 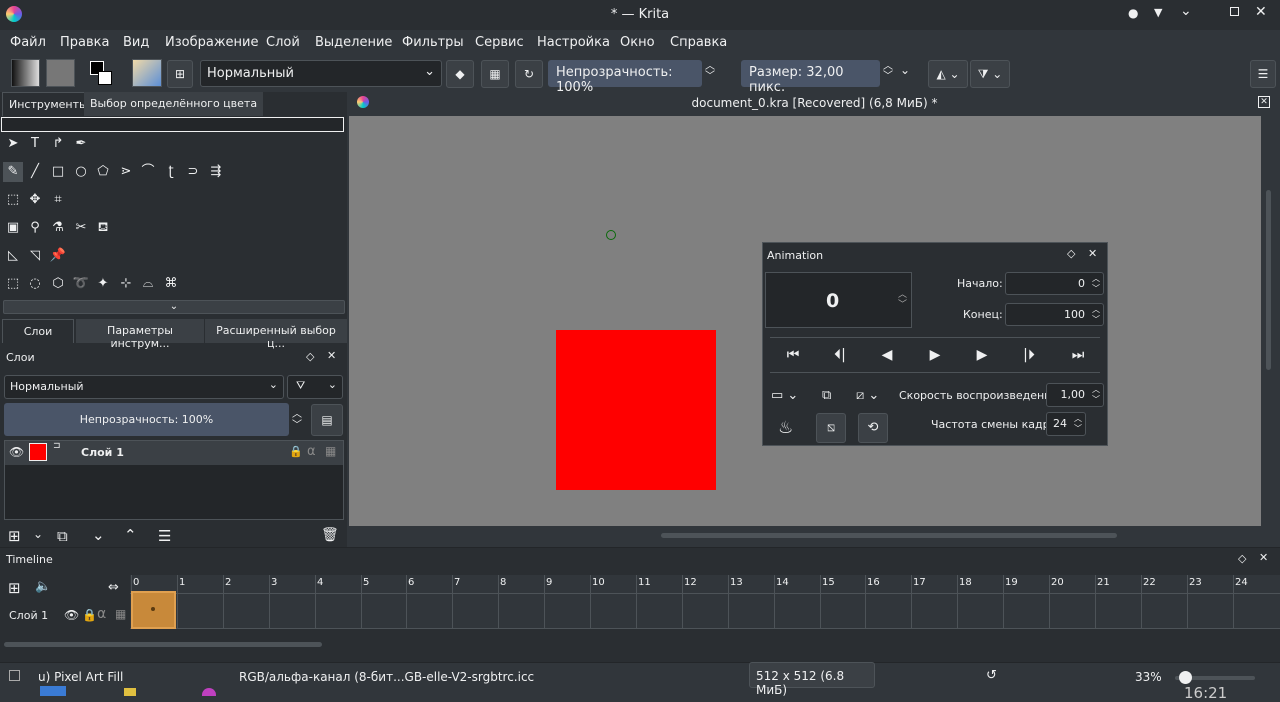 I want to click on rect-select-tool: ⬚, so click(x=13, y=284).